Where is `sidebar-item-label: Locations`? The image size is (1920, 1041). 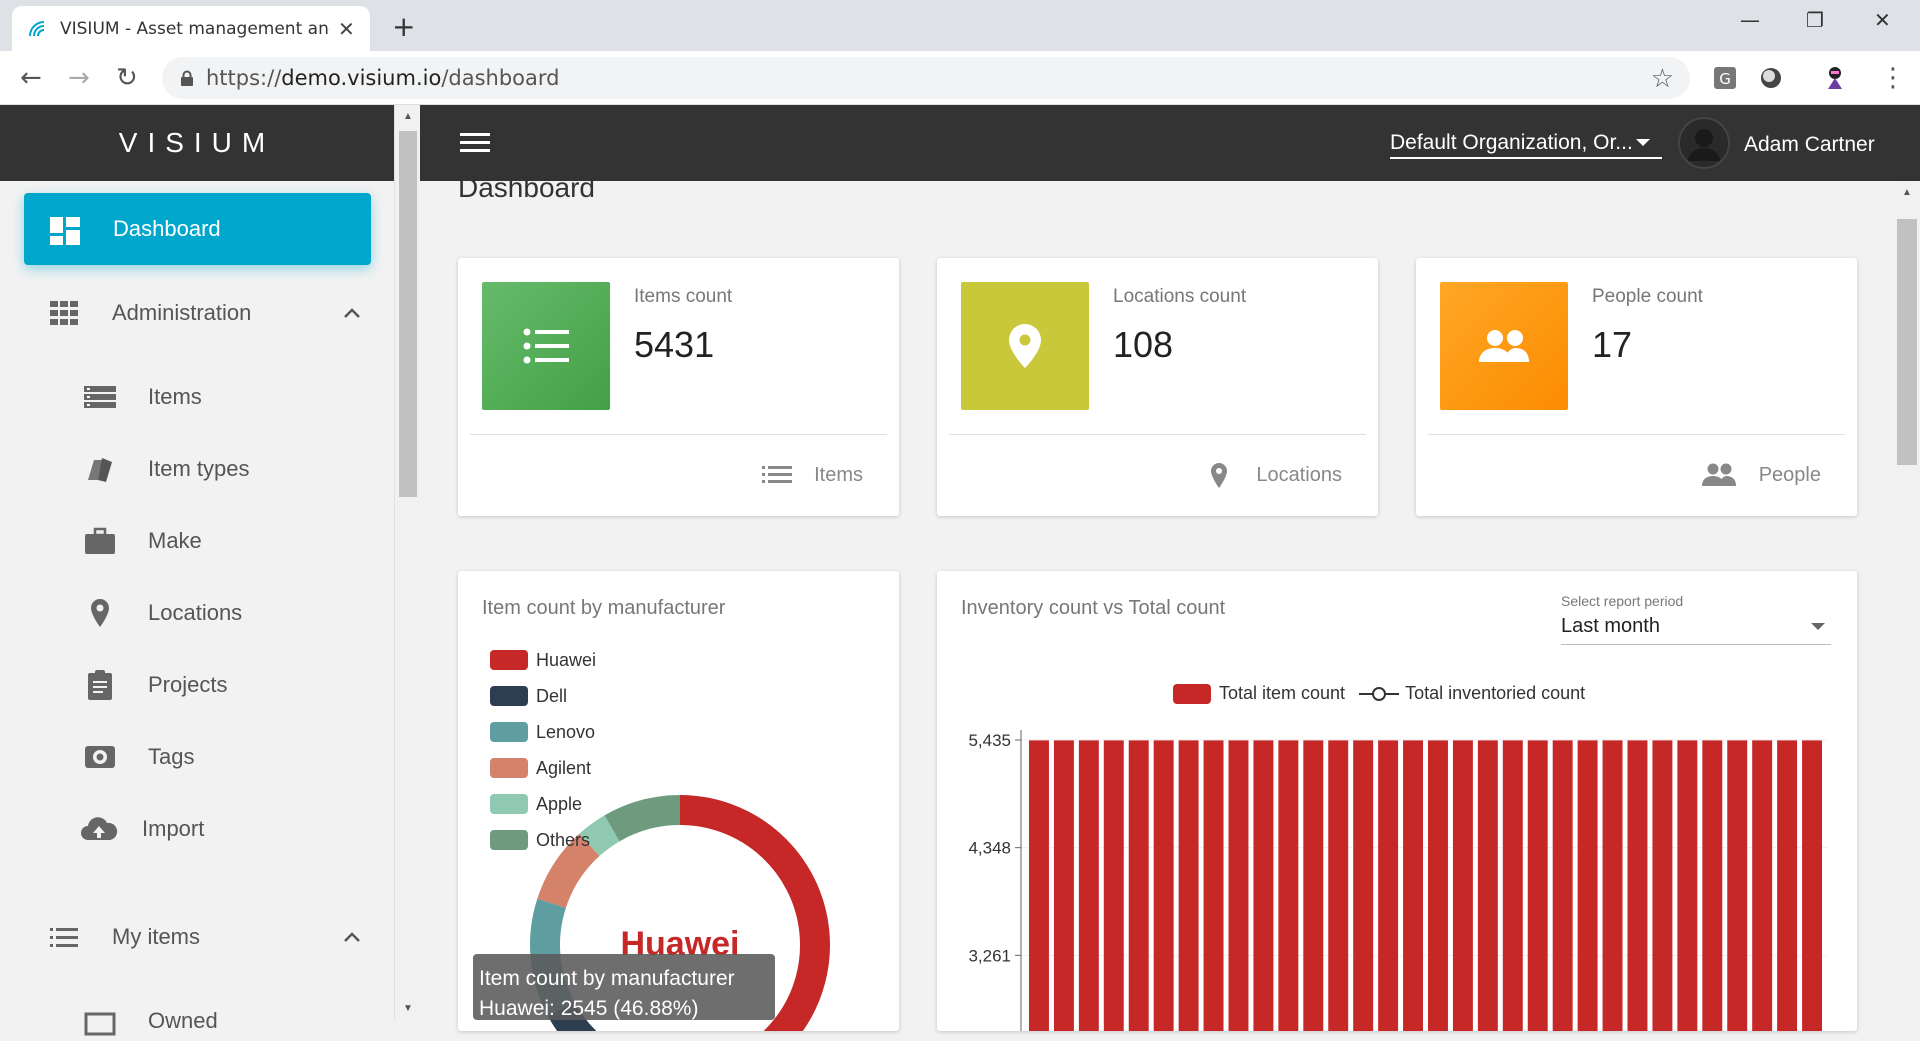
sidebar-item-label: Locations is located at coordinates (195, 612).